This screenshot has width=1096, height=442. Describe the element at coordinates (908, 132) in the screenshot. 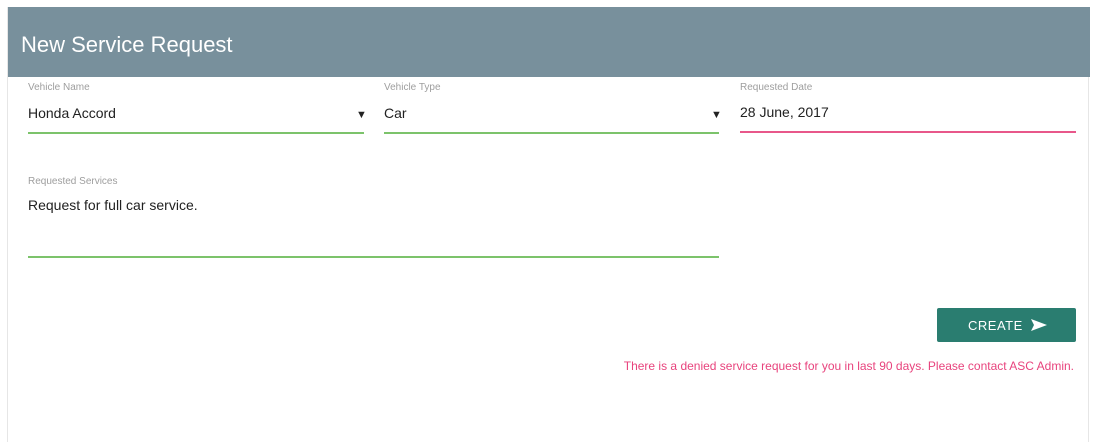

I see `requested-date-underline` at that location.